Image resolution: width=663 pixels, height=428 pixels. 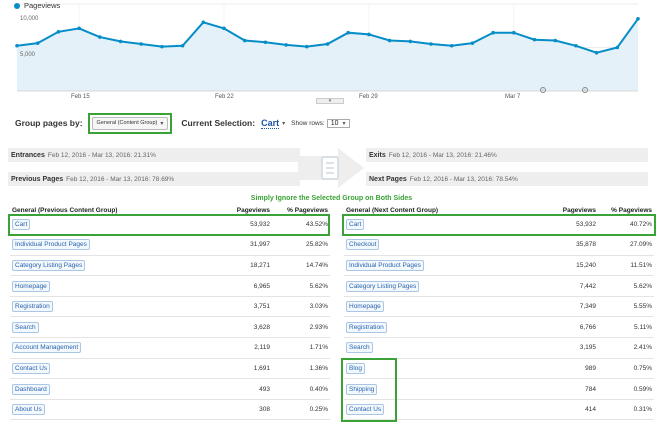 What do you see at coordinates (301, 348) in the screenshot?
I see `percent-cell: 1.71%` at bounding box center [301, 348].